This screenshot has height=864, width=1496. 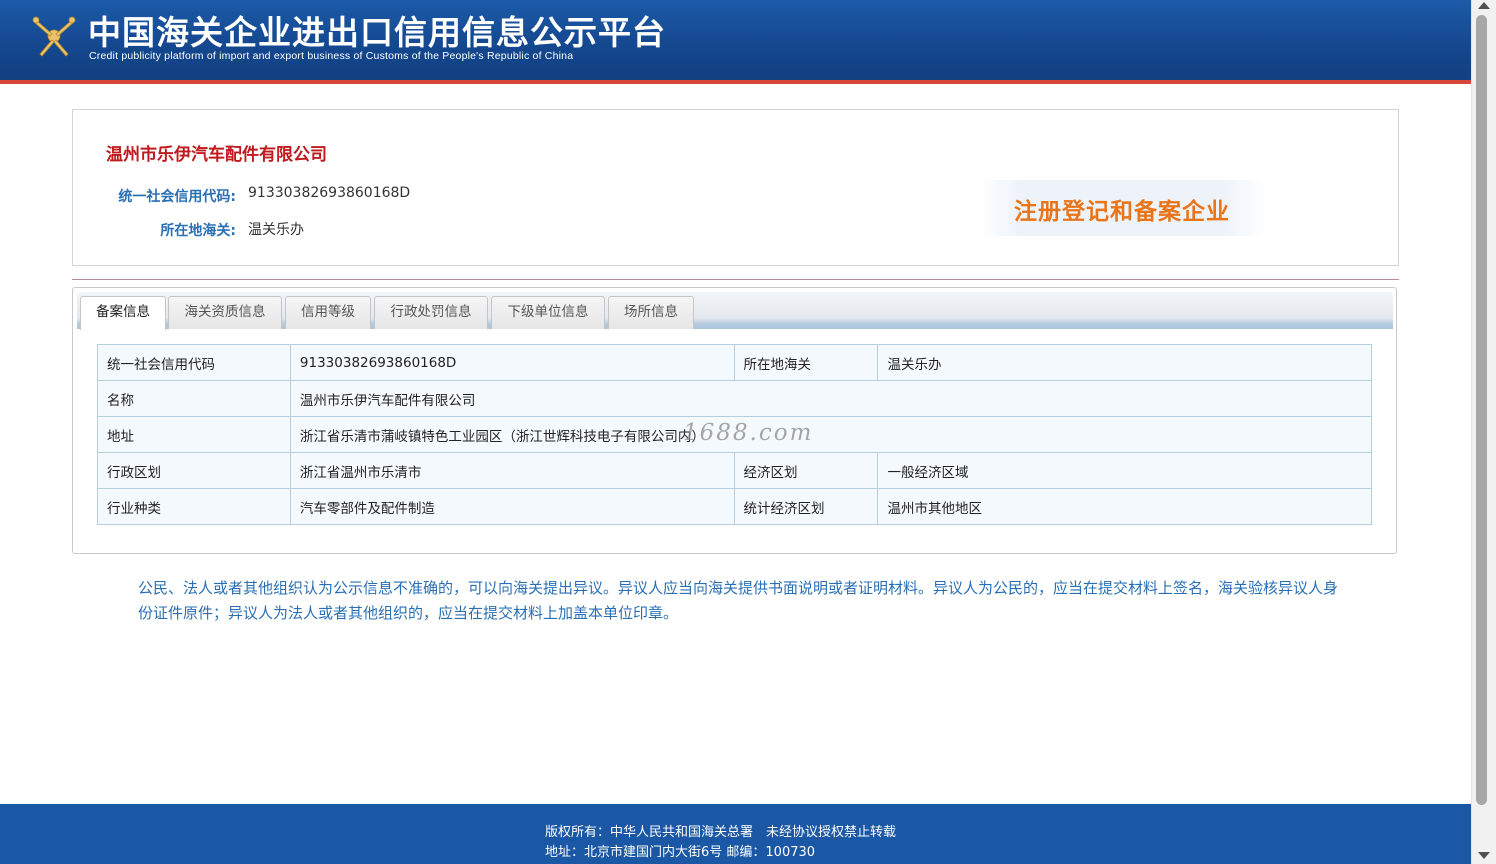 I want to click on table-cell-label: 经济区划, so click(x=806, y=470).